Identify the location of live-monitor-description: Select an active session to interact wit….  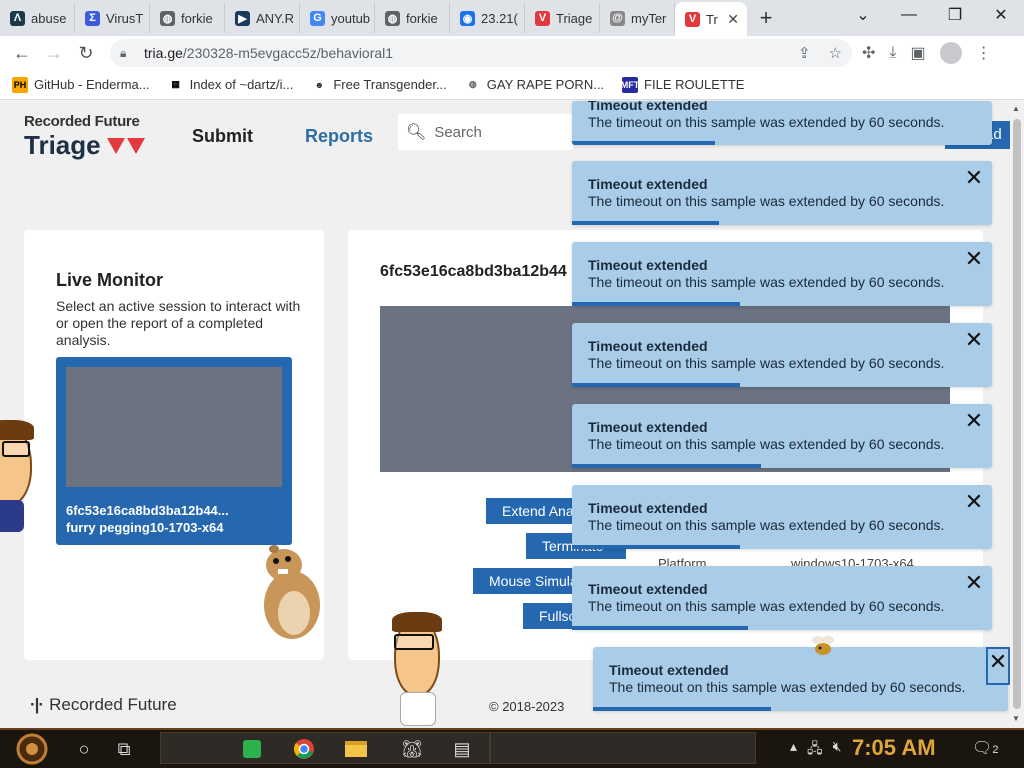
(178, 323).